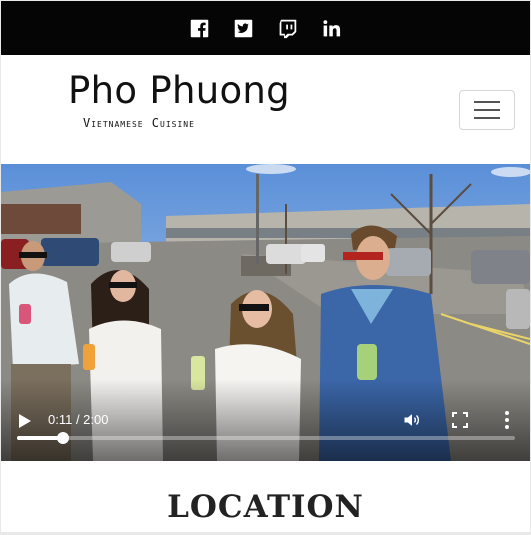 This screenshot has height=535, width=531. What do you see at coordinates (78, 419) in the screenshot?
I see `video-time: 0:11 / 2:00` at bounding box center [78, 419].